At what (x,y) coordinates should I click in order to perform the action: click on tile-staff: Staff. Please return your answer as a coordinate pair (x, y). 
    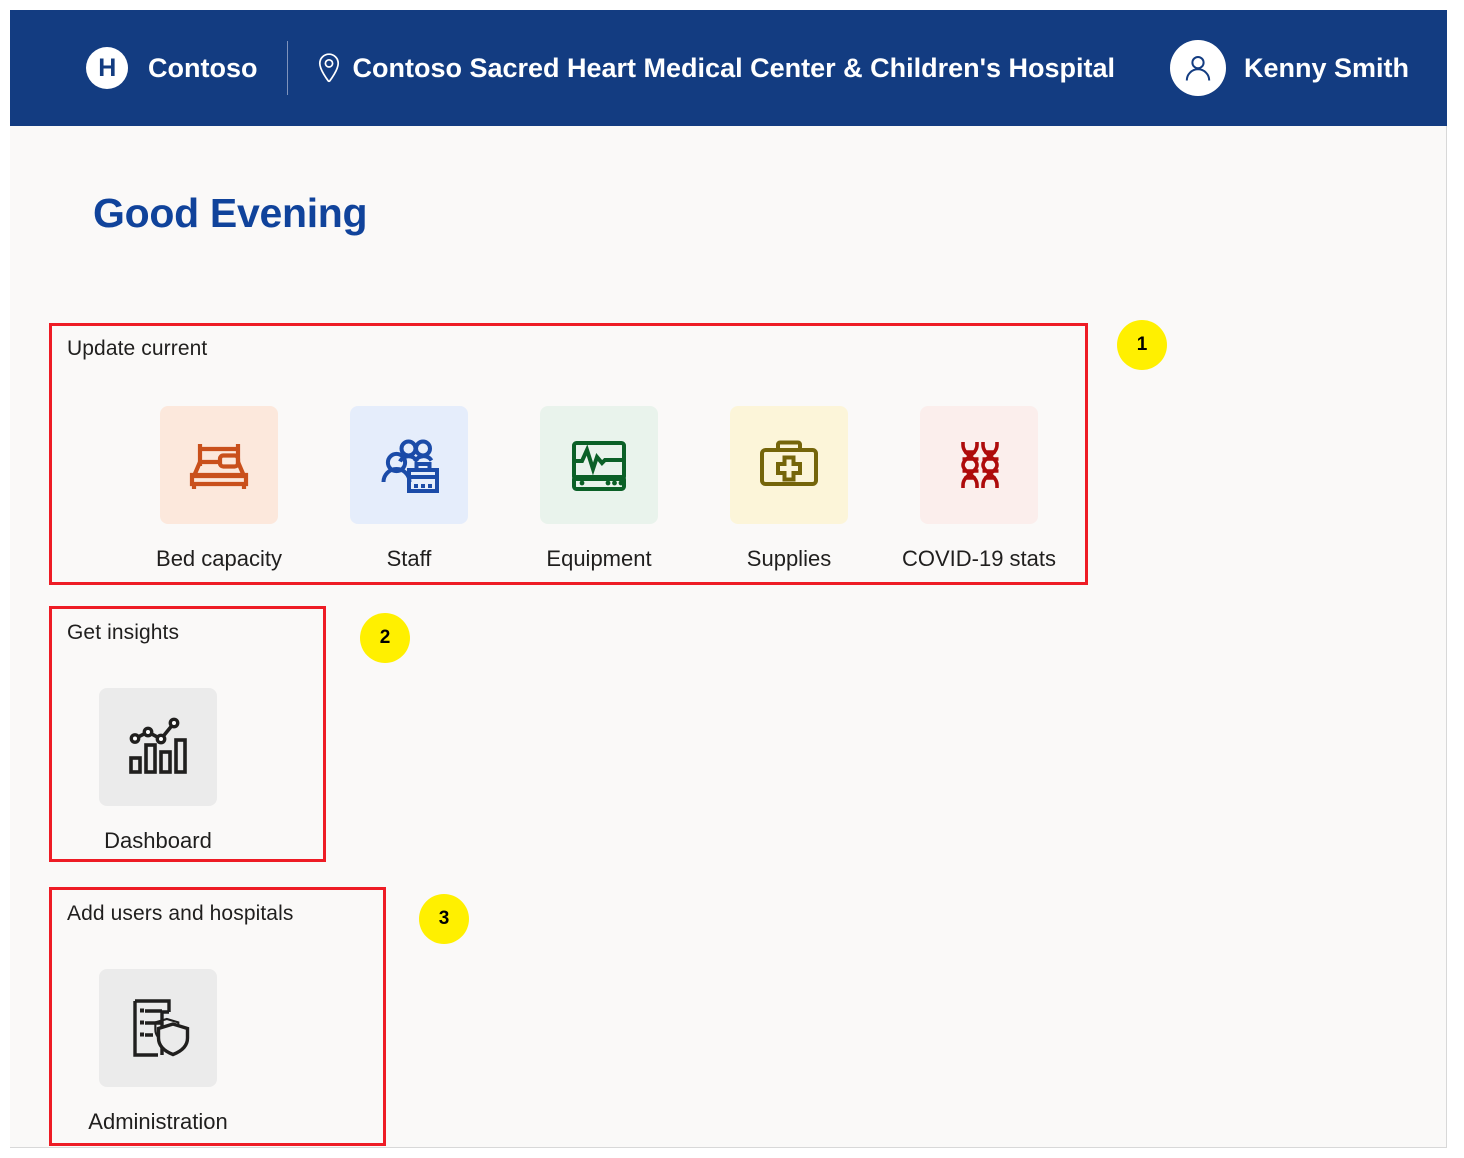
    Looking at the image, I should click on (409, 489).